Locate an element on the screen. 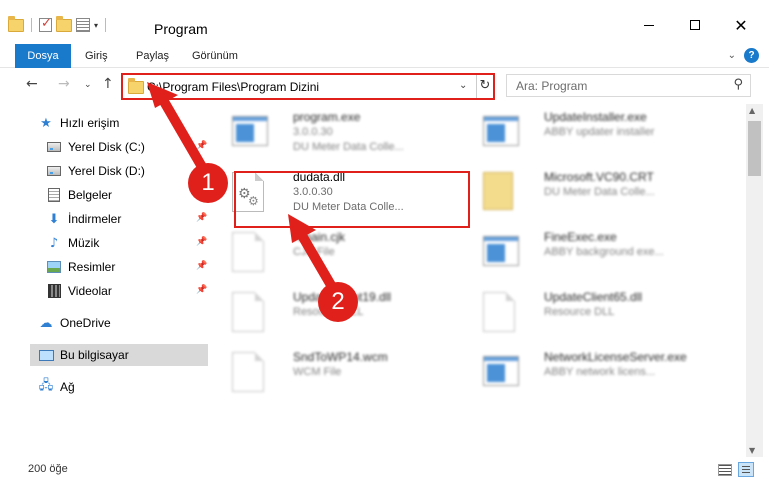  sidebar-item-onedrive: ☁ OneDrive is located at coordinates (123, 323).